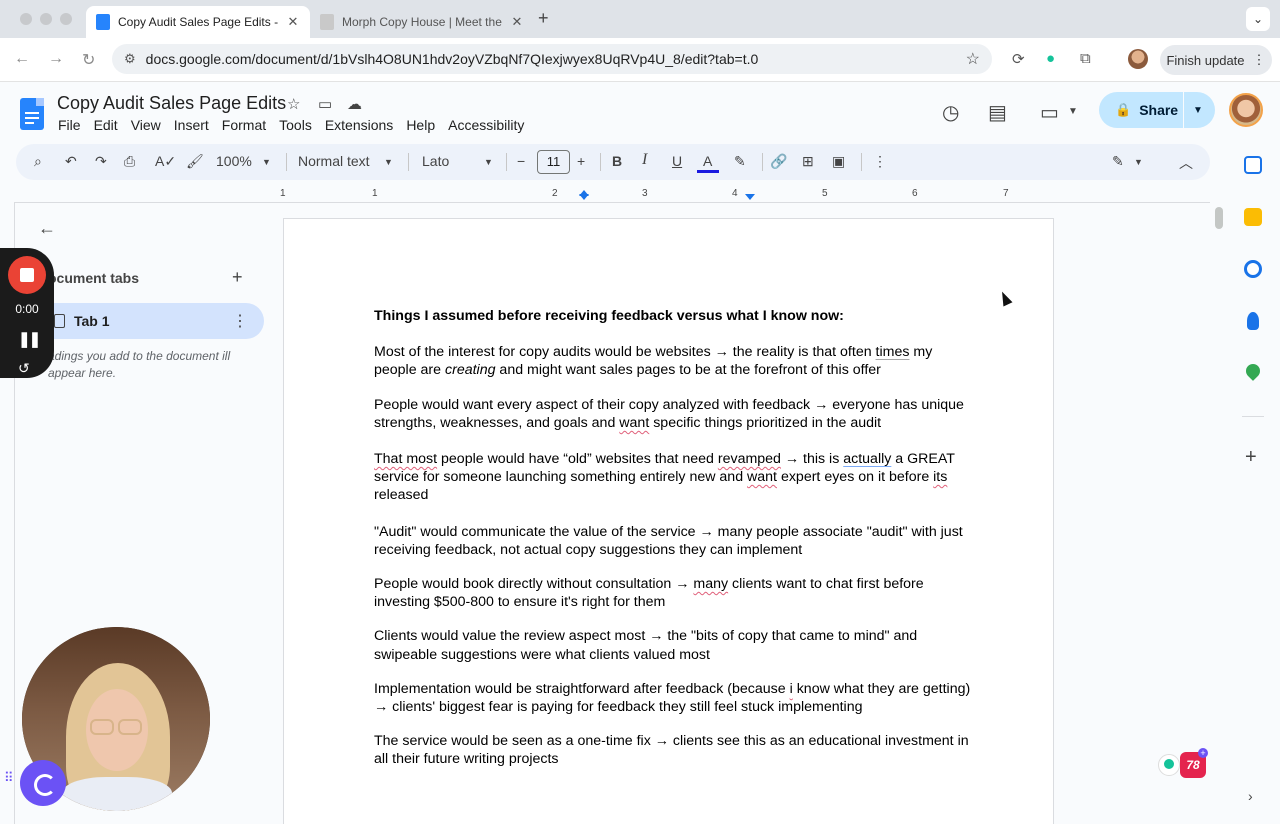  What do you see at coordinates (29, 339) in the screenshot?
I see `pause-icon: ❚❚` at bounding box center [29, 339].